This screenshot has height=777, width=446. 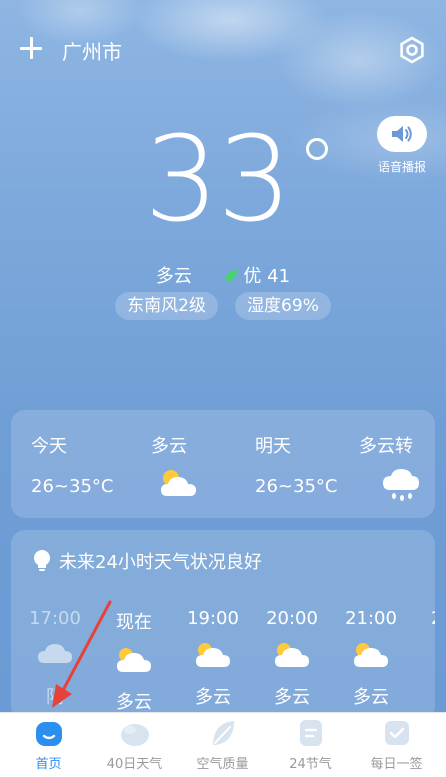 What do you see at coordinates (134, 622) in the screenshot?
I see `hour-time: 现在` at bounding box center [134, 622].